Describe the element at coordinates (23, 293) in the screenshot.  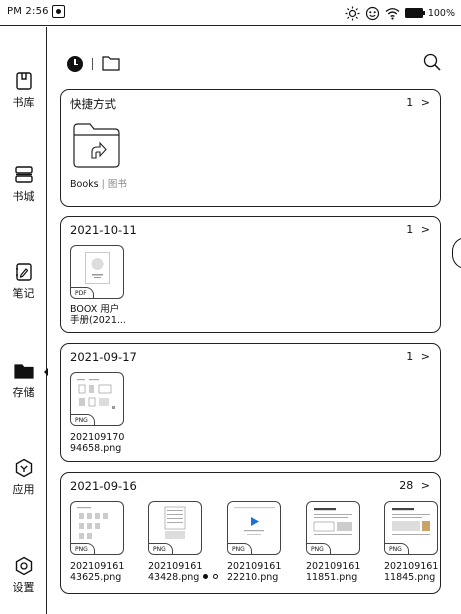
I see `sidebar-item-label: 笔记` at that location.